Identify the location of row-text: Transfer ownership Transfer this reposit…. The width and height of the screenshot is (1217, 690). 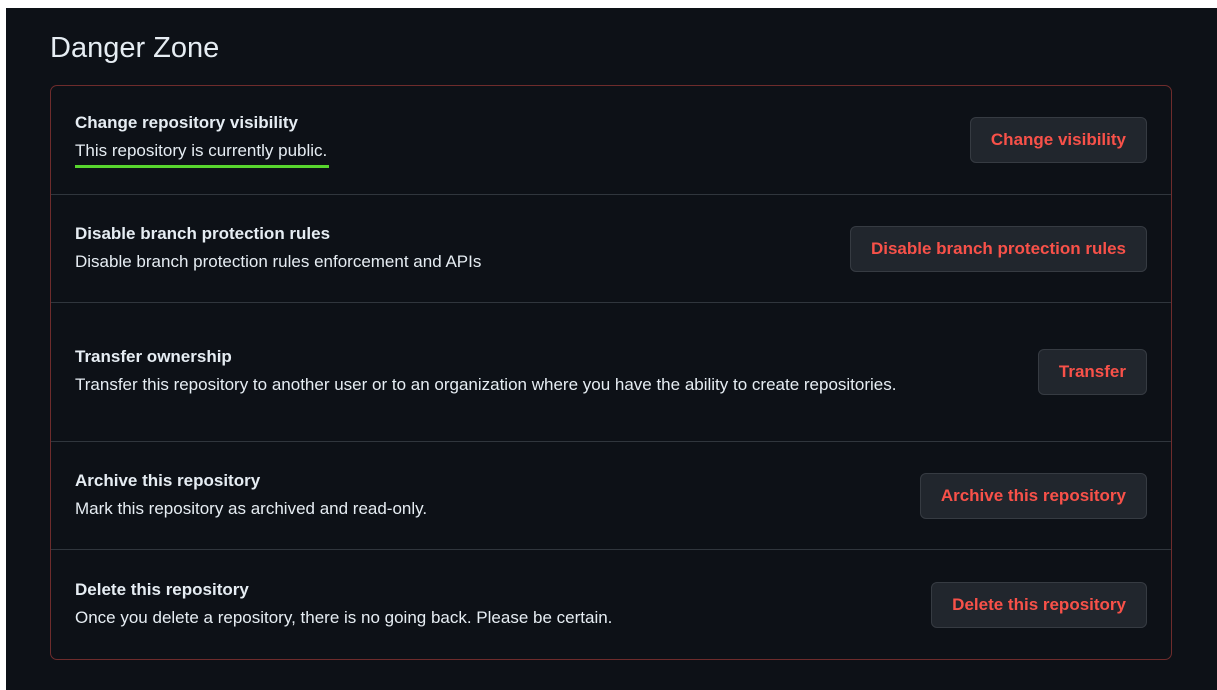
(485, 372).